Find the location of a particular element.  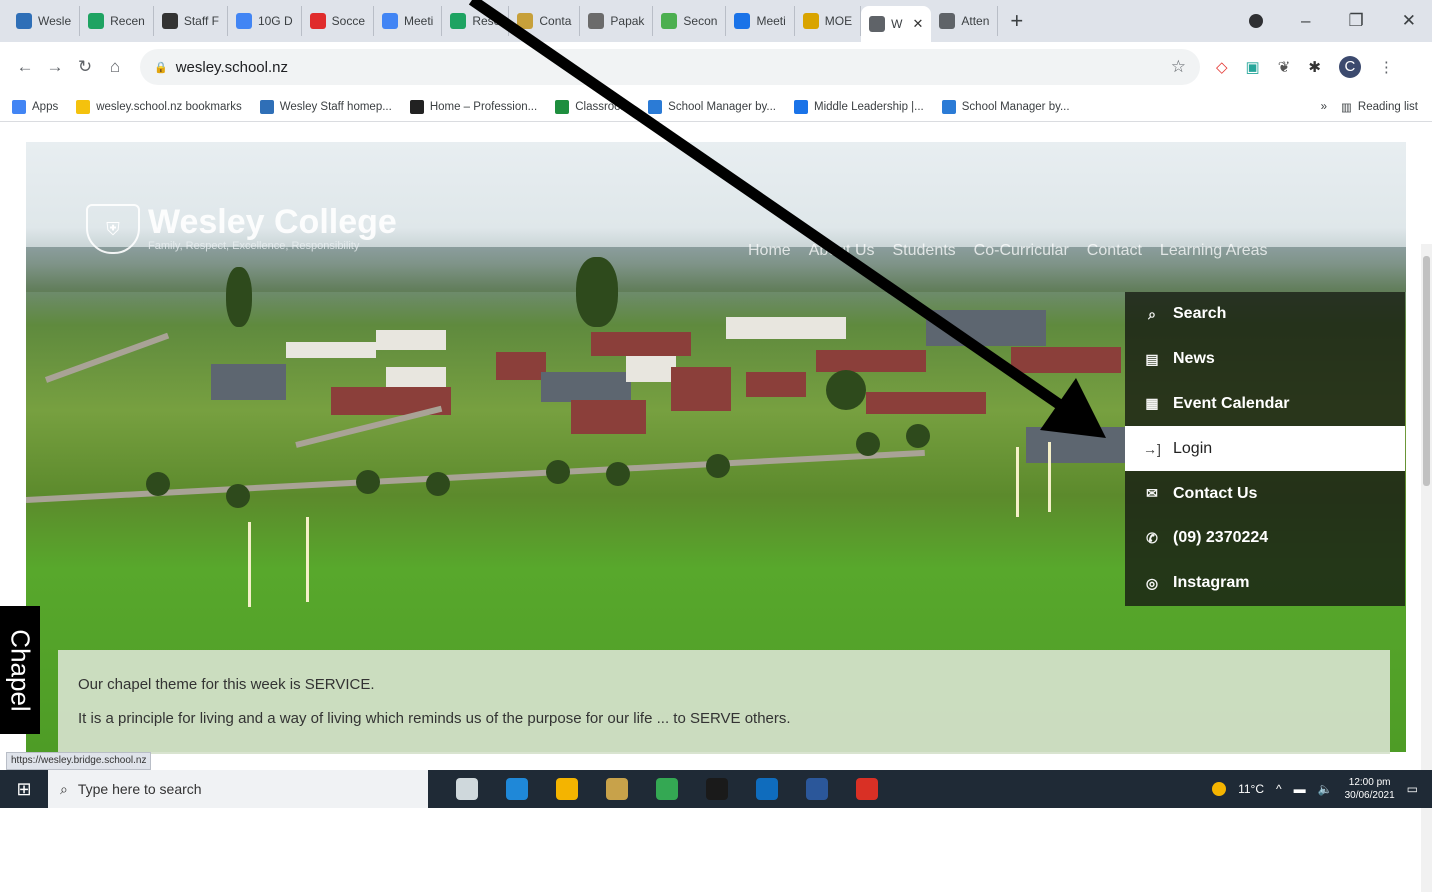

home-icon: ⌂ is located at coordinates (115, 67).